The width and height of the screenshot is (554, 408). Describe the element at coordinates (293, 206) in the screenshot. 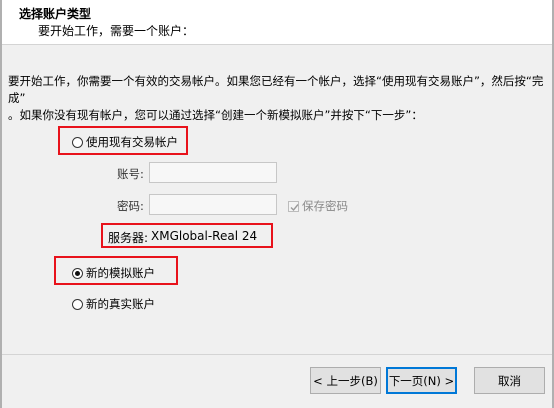

I see `save-password-check-icon` at that location.